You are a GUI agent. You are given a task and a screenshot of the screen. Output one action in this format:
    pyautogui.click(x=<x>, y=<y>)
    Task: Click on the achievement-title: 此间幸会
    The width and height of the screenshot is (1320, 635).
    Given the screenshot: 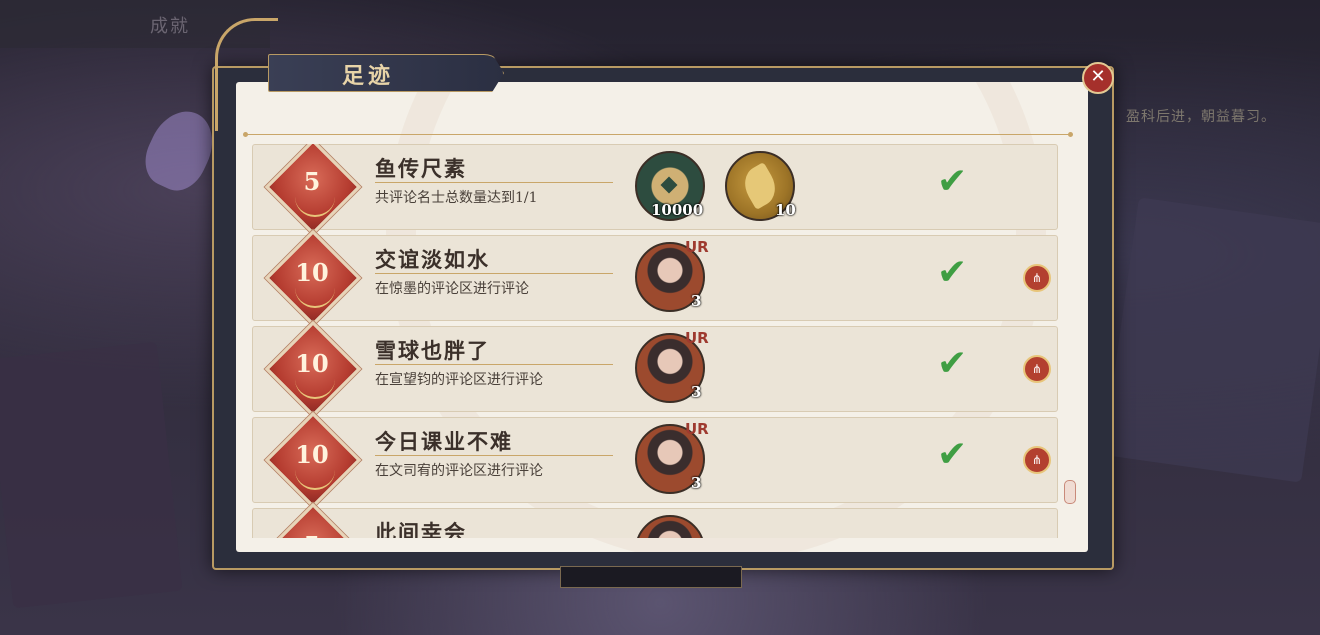 What is the action you would take?
    pyautogui.click(x=421, y=529)
    